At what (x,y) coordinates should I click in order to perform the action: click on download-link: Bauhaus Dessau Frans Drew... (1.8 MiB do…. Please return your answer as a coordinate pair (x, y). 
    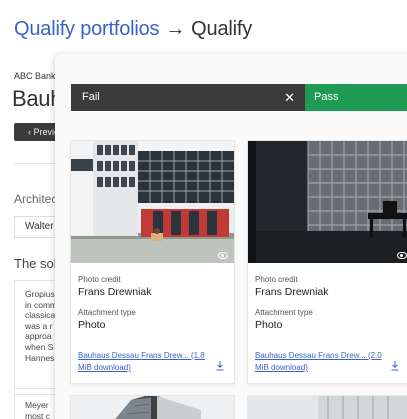
    Looking at the image, I should click on (142, 362).